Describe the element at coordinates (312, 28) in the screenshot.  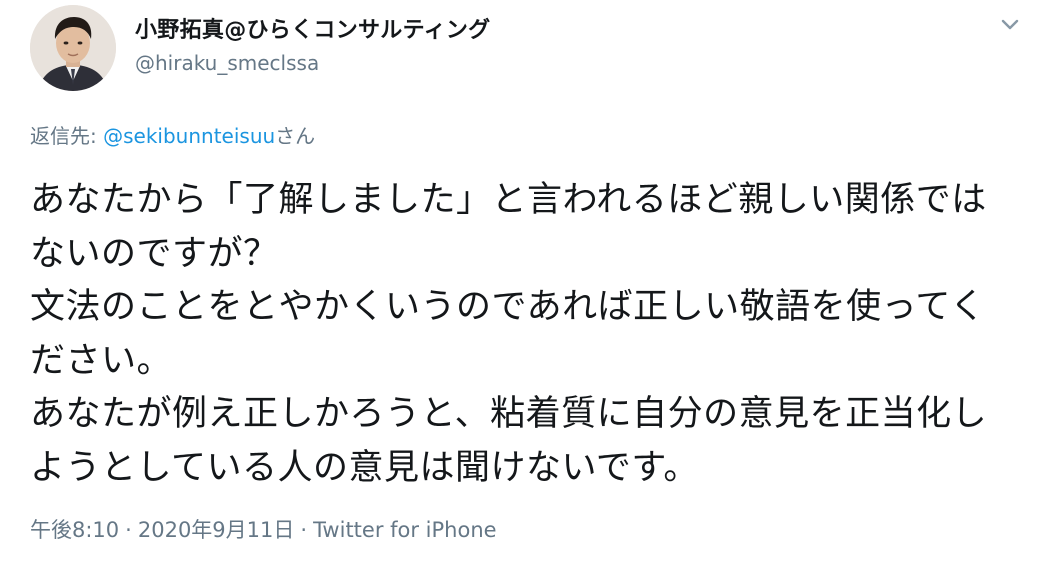
I see `author-display-name: 小野拓真@ひらくコンサルティング` at that location.